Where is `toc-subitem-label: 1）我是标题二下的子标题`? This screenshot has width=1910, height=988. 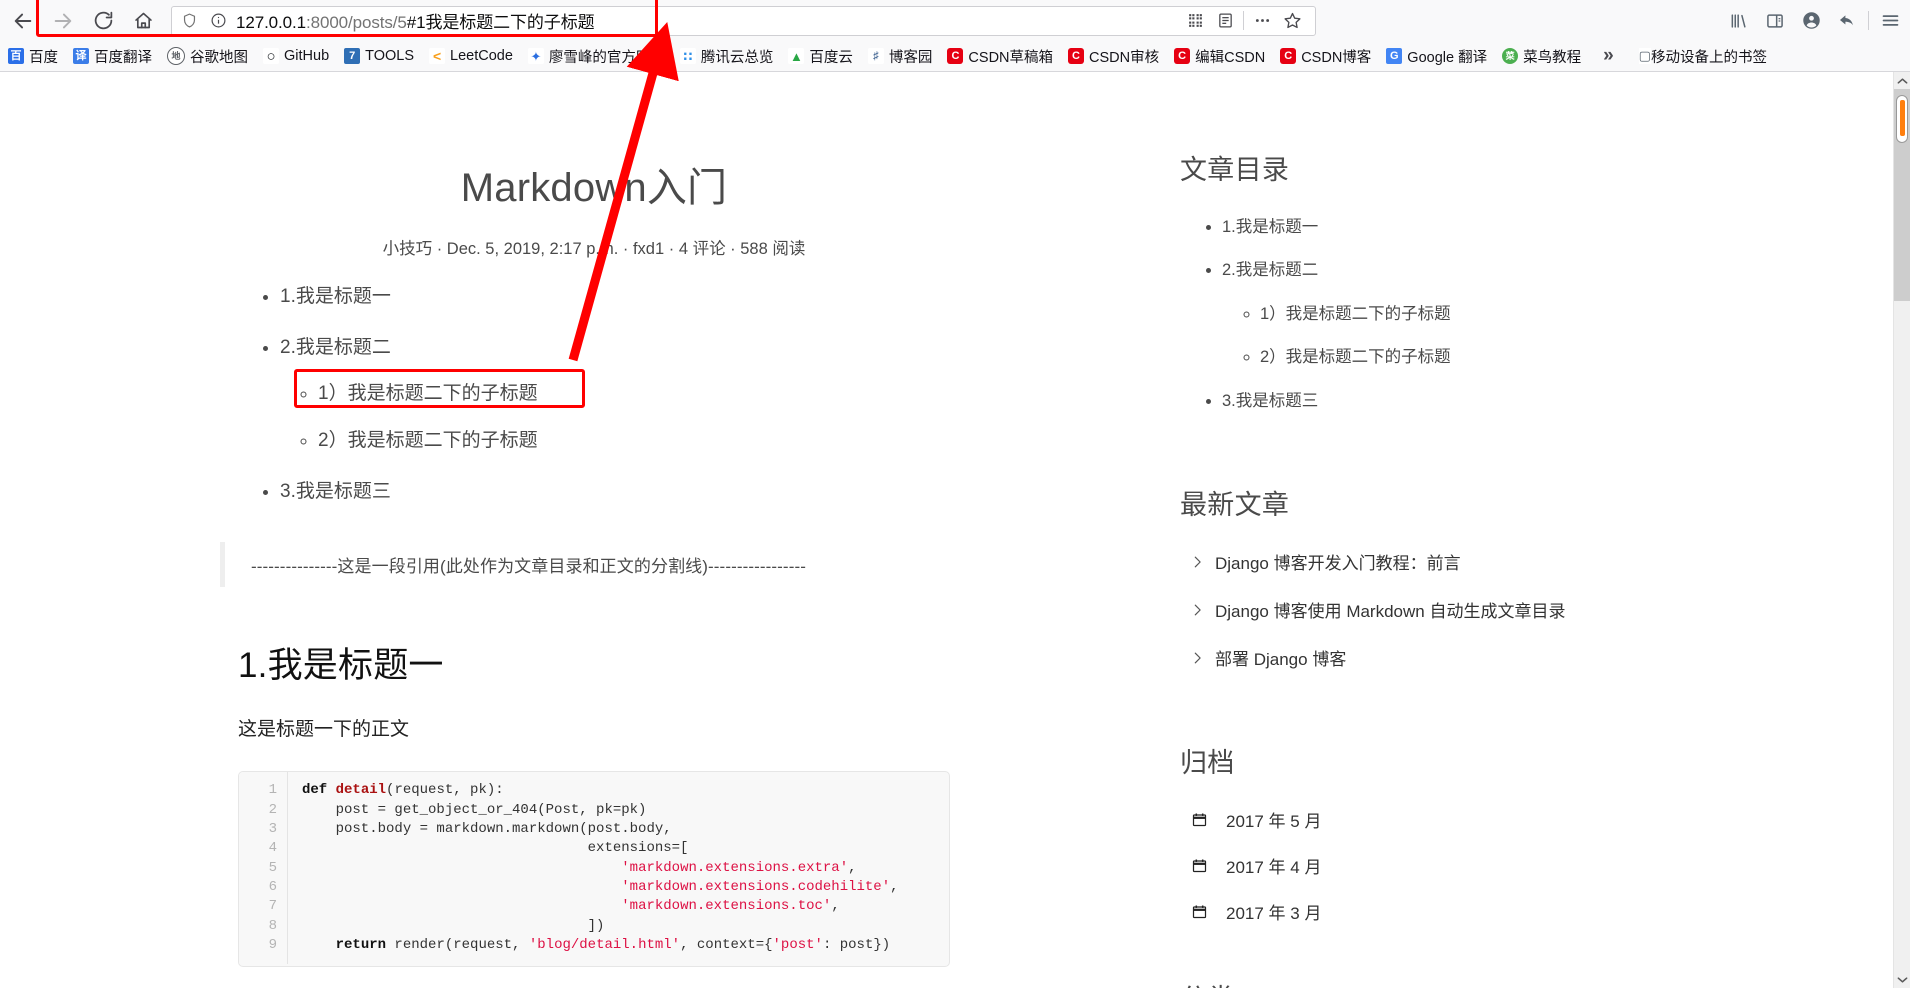
toc-subitem-label: 1）我是标题二下的子标题 is located at coordinates (428, 393).